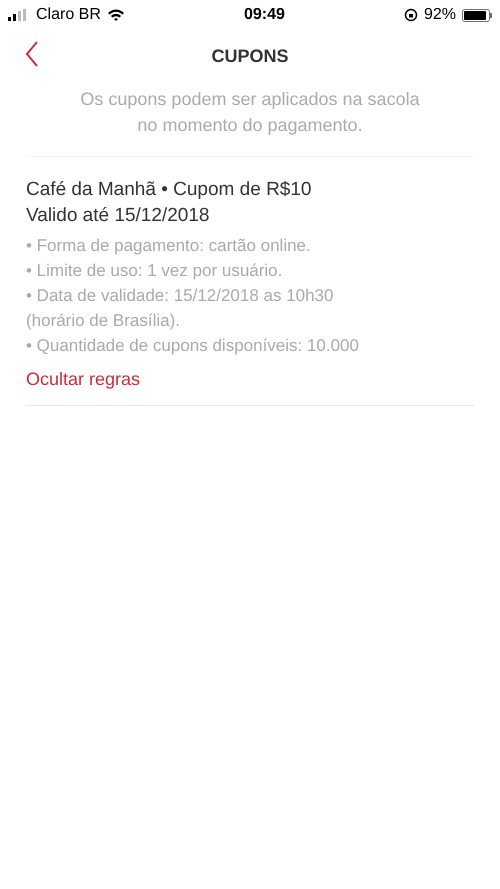 This screenshot has height=889, width=500. Describe the element at coordinates (411, 15) in the screenshot. I see `rotation-lock-icon` at that location.